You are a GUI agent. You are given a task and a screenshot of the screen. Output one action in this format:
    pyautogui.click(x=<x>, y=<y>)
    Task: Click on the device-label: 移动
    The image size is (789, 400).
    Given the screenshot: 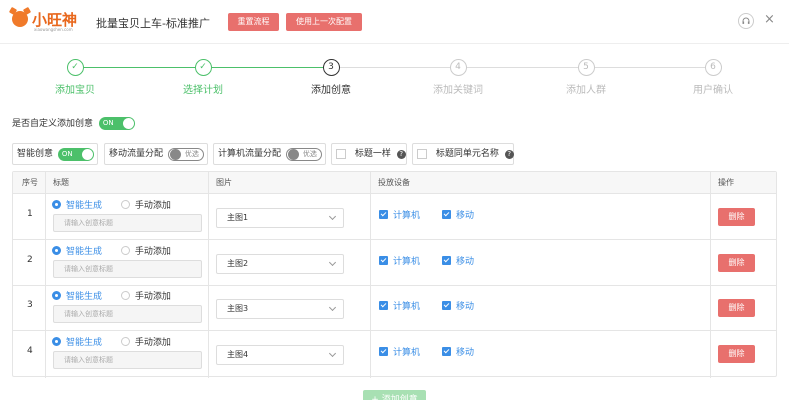 What is the action you would take?
    pyautogui.click(x=465, y=307)
    